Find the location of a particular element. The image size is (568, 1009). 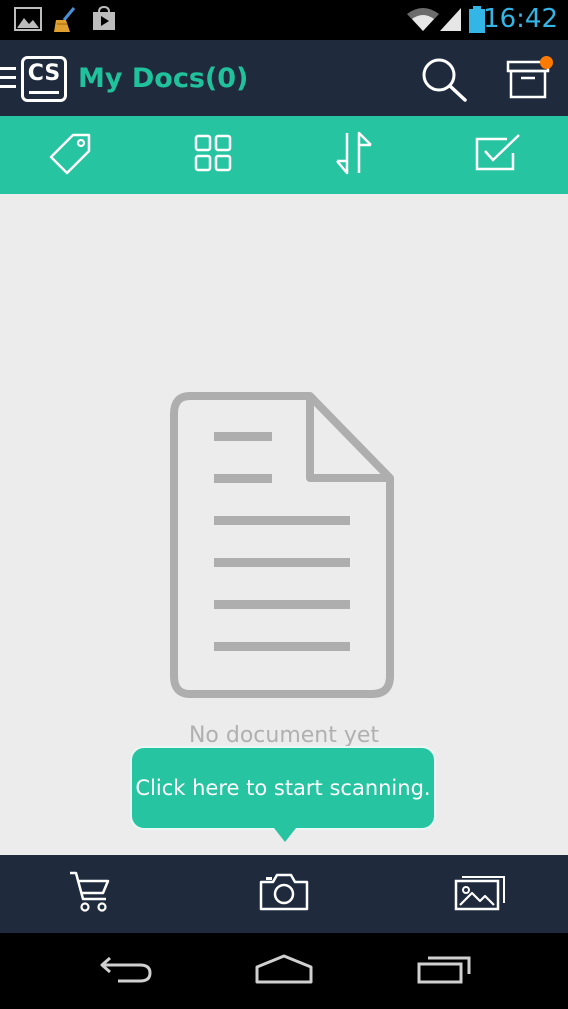

empty-state-text: No document yet is located at coordinates (284, 735).